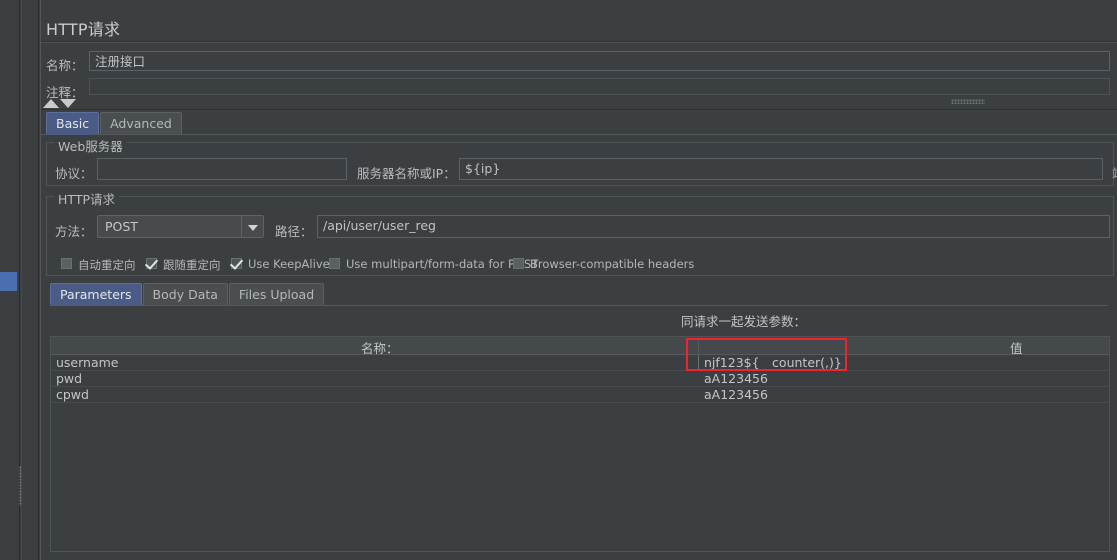 The image size is (1117, 560). What do you see at coordinates (86, 198) in the screenshot?
I see `http-request-group-title: HTTP请求` at bounding box center [86, 198].